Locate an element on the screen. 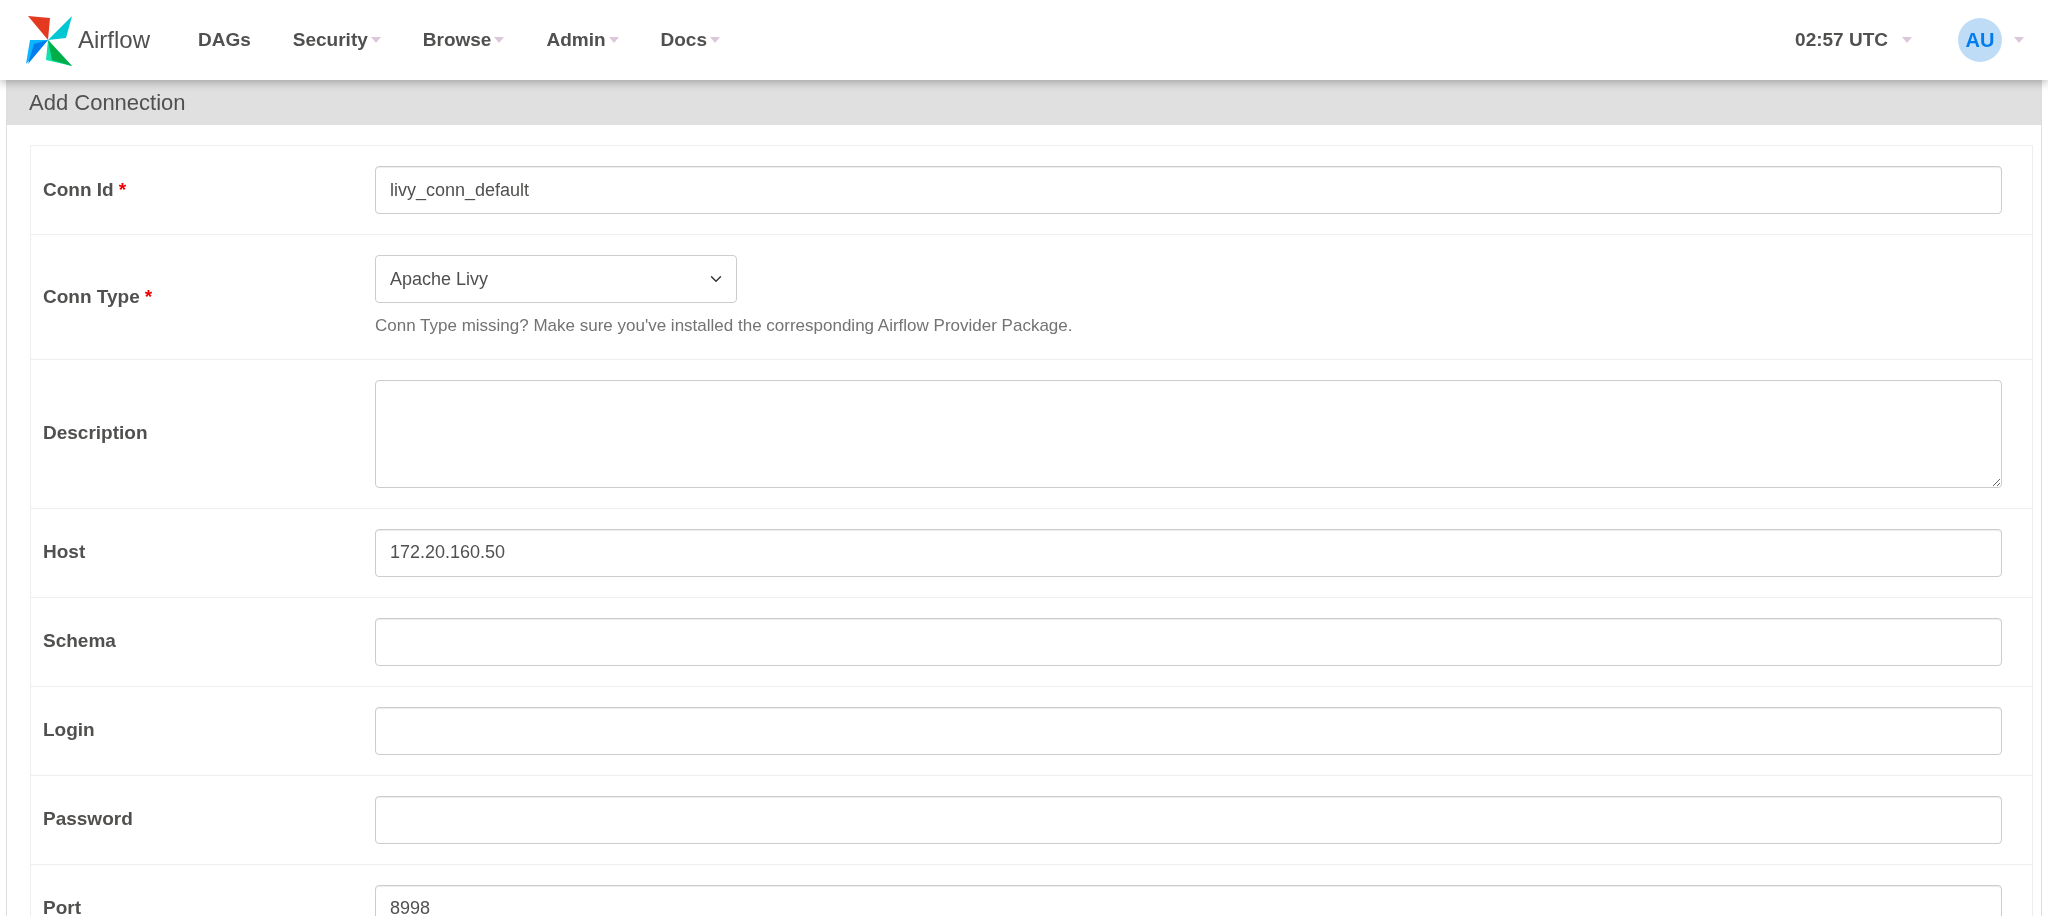 This screenshot has height=916, width=2048. field-label: Schema is located at coordinates (79, 641).